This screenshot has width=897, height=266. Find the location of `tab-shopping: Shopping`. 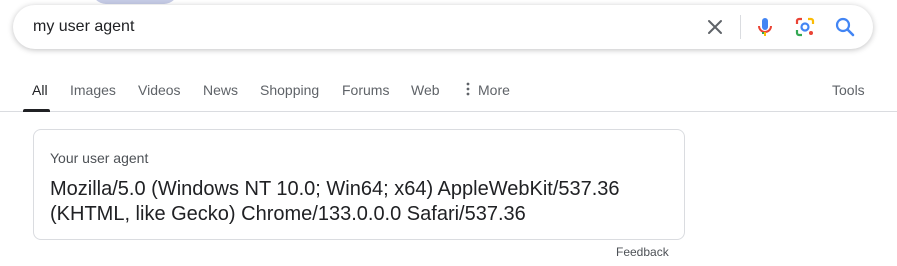

tab-shopping: Shopping is located at coordinates (289, 90).